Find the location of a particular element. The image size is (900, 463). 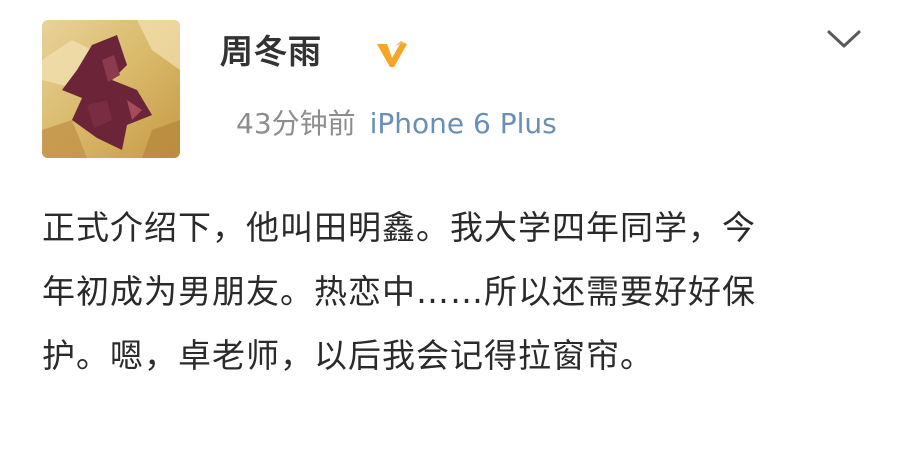

post-meta: 43分钟前 iPhone 6 Plus is located at coordinates (396, 124).